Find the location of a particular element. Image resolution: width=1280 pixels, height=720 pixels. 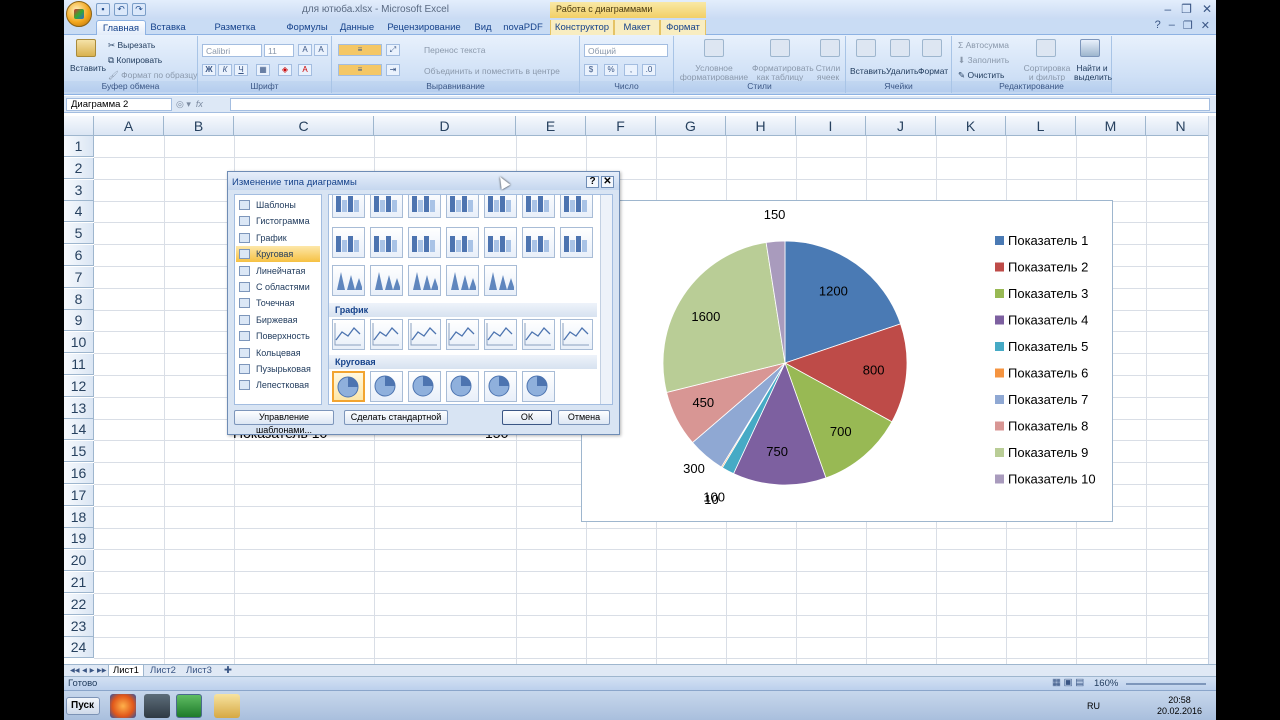

firefox-icon is located at coordinates (123, 706).